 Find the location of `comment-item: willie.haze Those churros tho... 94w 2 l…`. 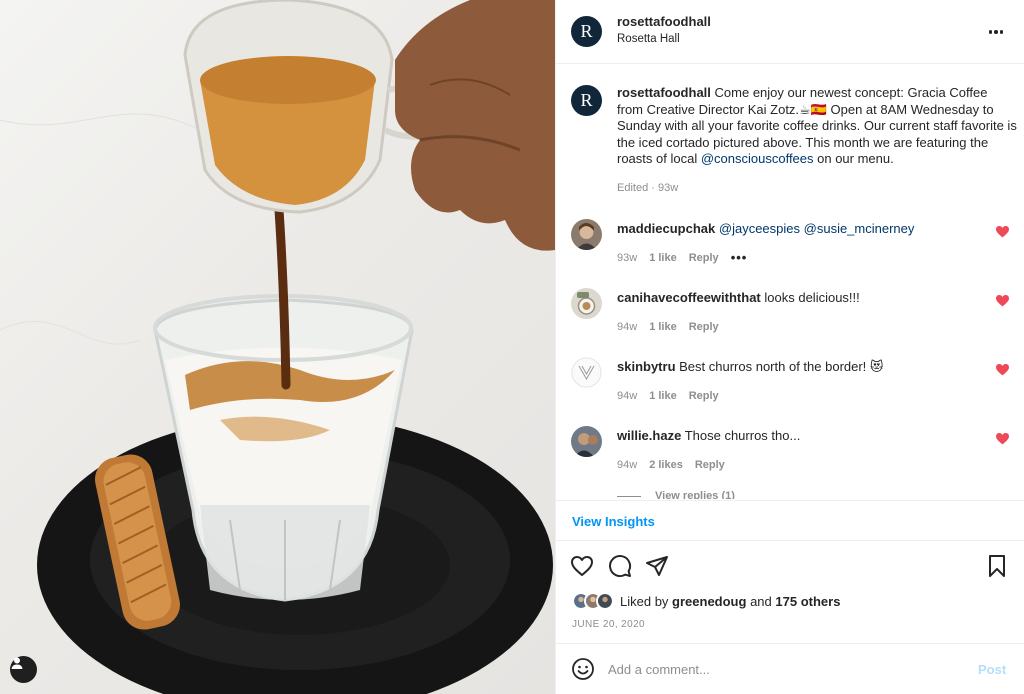

comment-item: willie.haze Those churros tho... 94w 2 l… is located at coordinates (793, 456).